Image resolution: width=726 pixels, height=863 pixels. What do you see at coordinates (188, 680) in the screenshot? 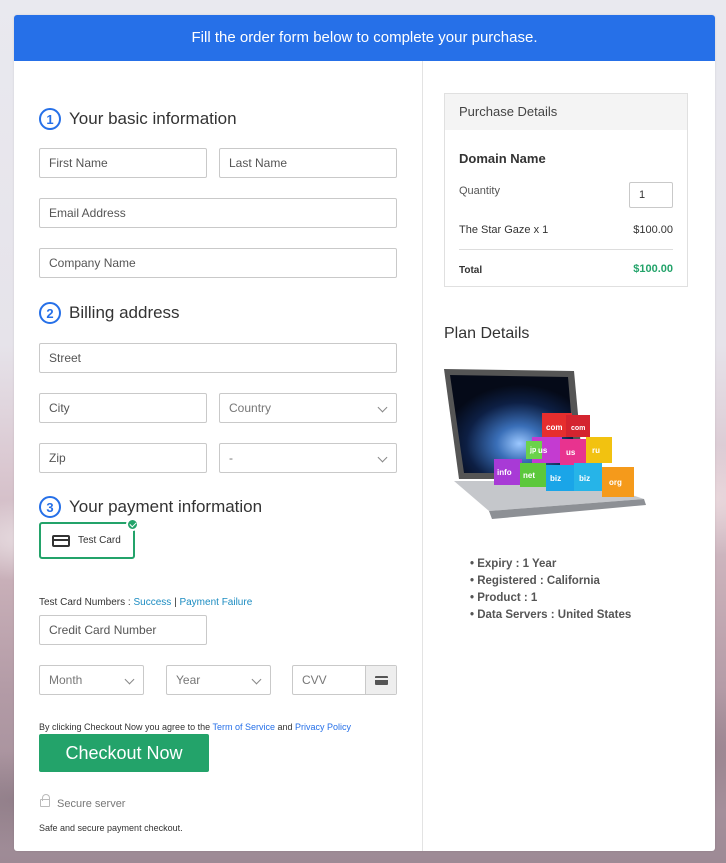
I see `year-select-value: Year` at bounding box center [188, 680].